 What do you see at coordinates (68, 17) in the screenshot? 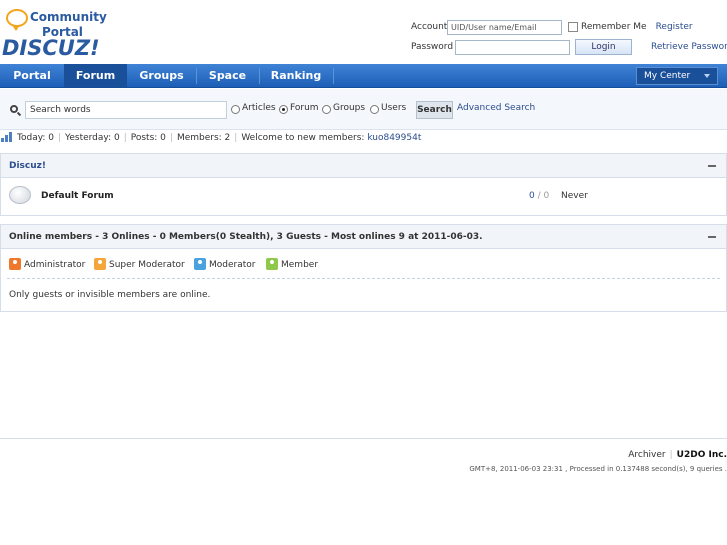
I see `logo-line-1: Community` at bounding box center [68, 17].